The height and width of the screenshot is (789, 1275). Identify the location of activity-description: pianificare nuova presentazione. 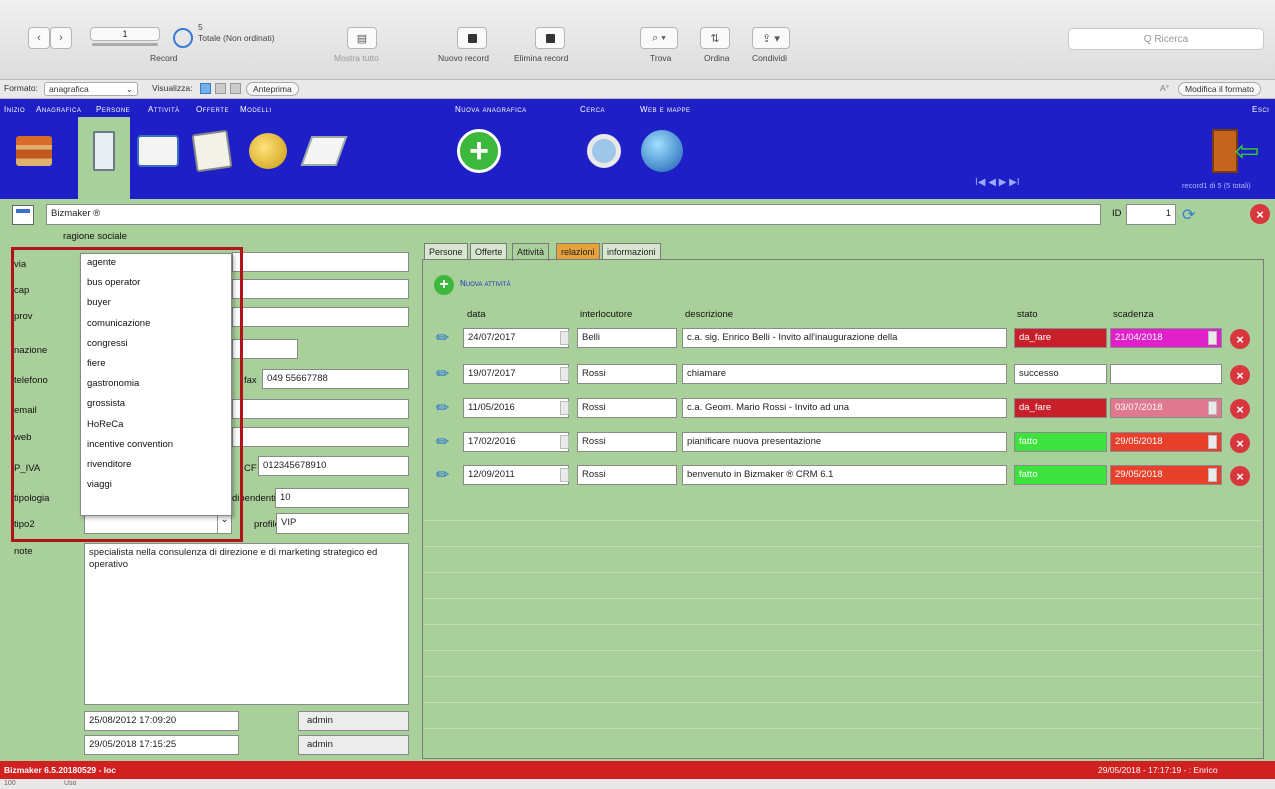
(844, 442).